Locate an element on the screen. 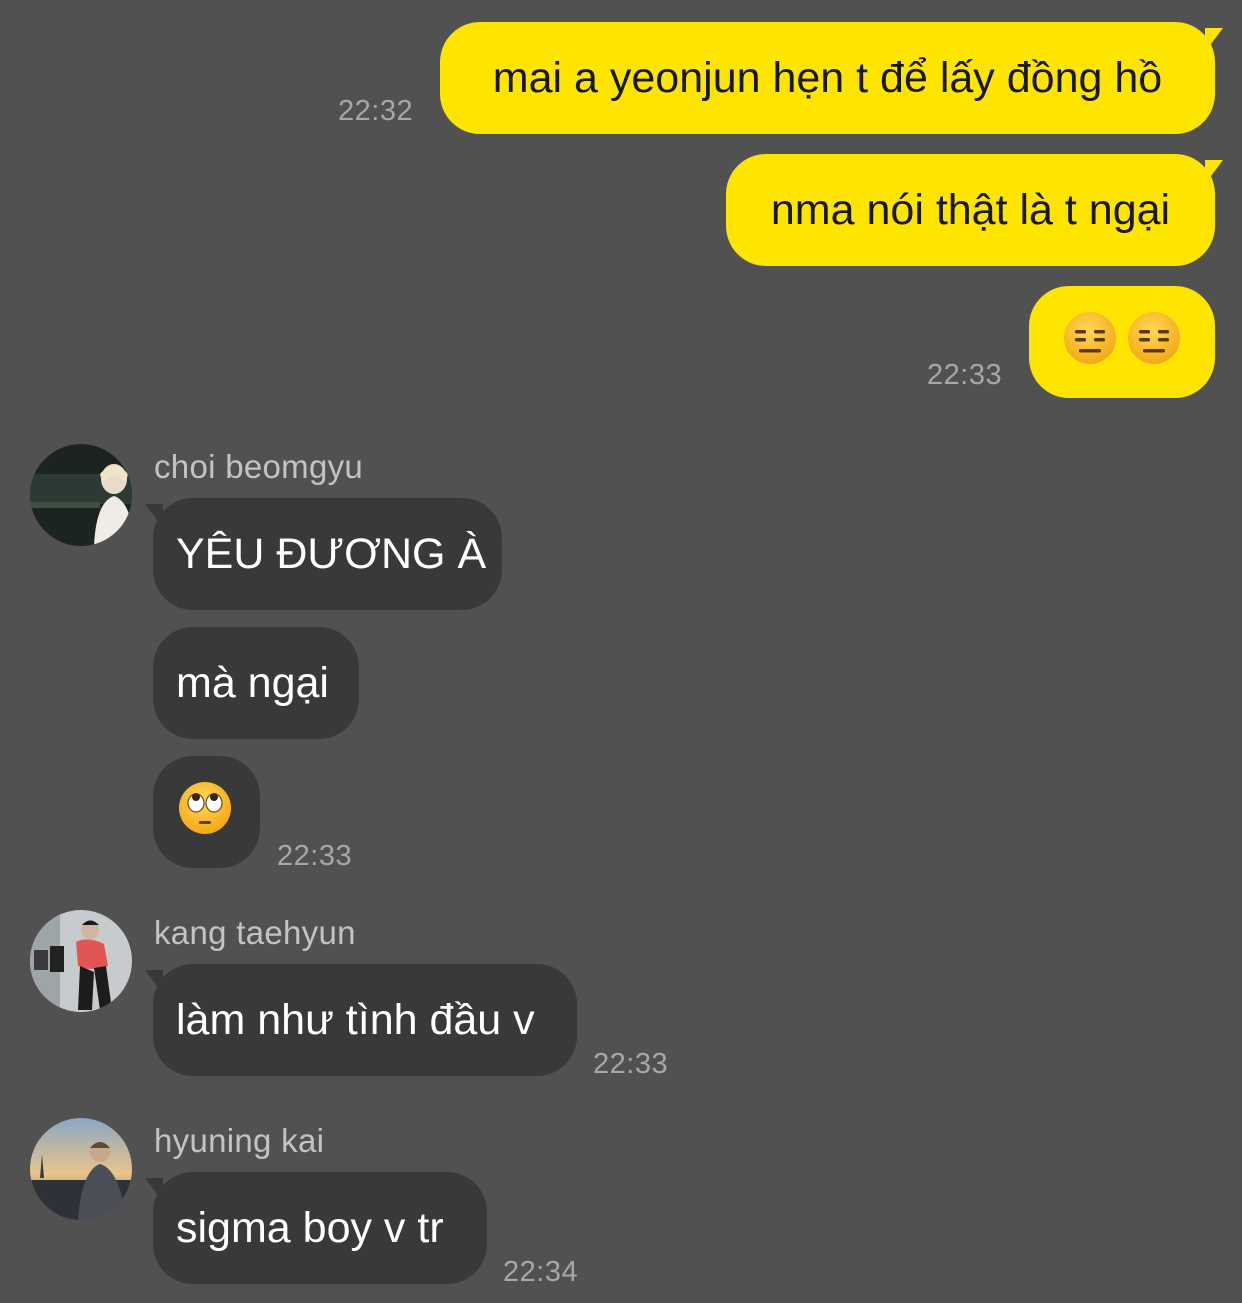 This screenshot has height=1303, width=1242. beomgyu-avatar is located at coordinates (81, 495).